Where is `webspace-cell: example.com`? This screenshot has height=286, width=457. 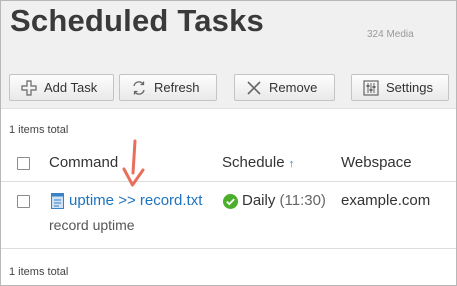 webspace-cell: example.com is located at coordinates (386, 200).